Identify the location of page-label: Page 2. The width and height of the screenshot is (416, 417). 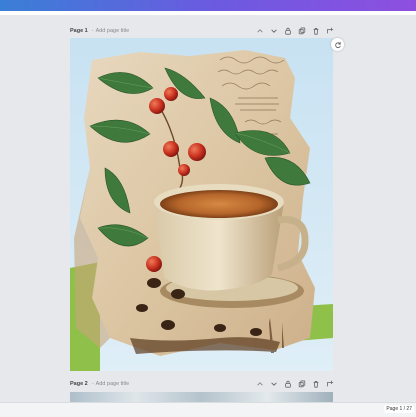
(79, 384).